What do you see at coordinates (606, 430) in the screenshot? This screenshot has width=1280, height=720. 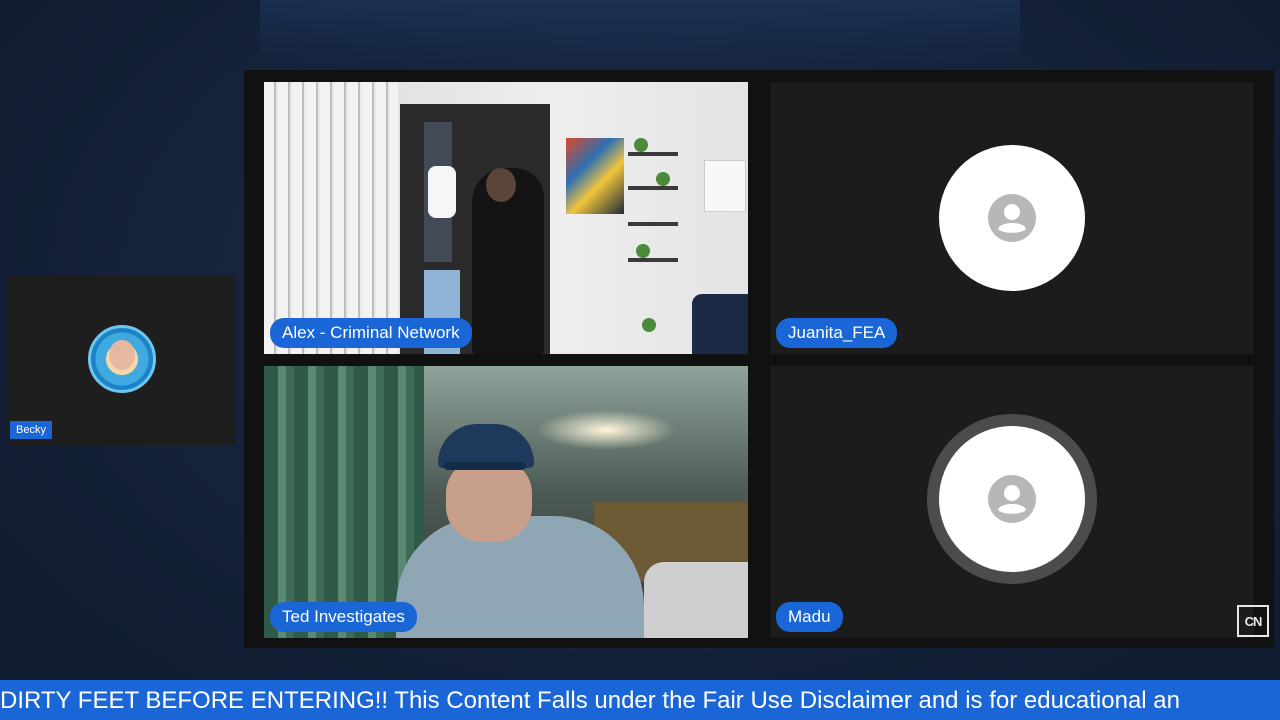 I see `video-ceiling-light` at bounding box center [606, 430].